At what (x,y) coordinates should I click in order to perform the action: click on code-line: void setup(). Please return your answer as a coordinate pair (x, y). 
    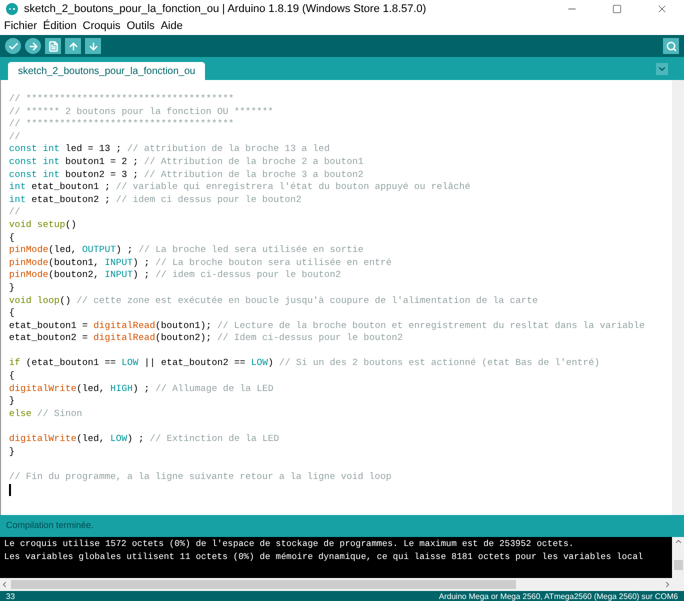
    Looking at the image, I should click on (43, 225).